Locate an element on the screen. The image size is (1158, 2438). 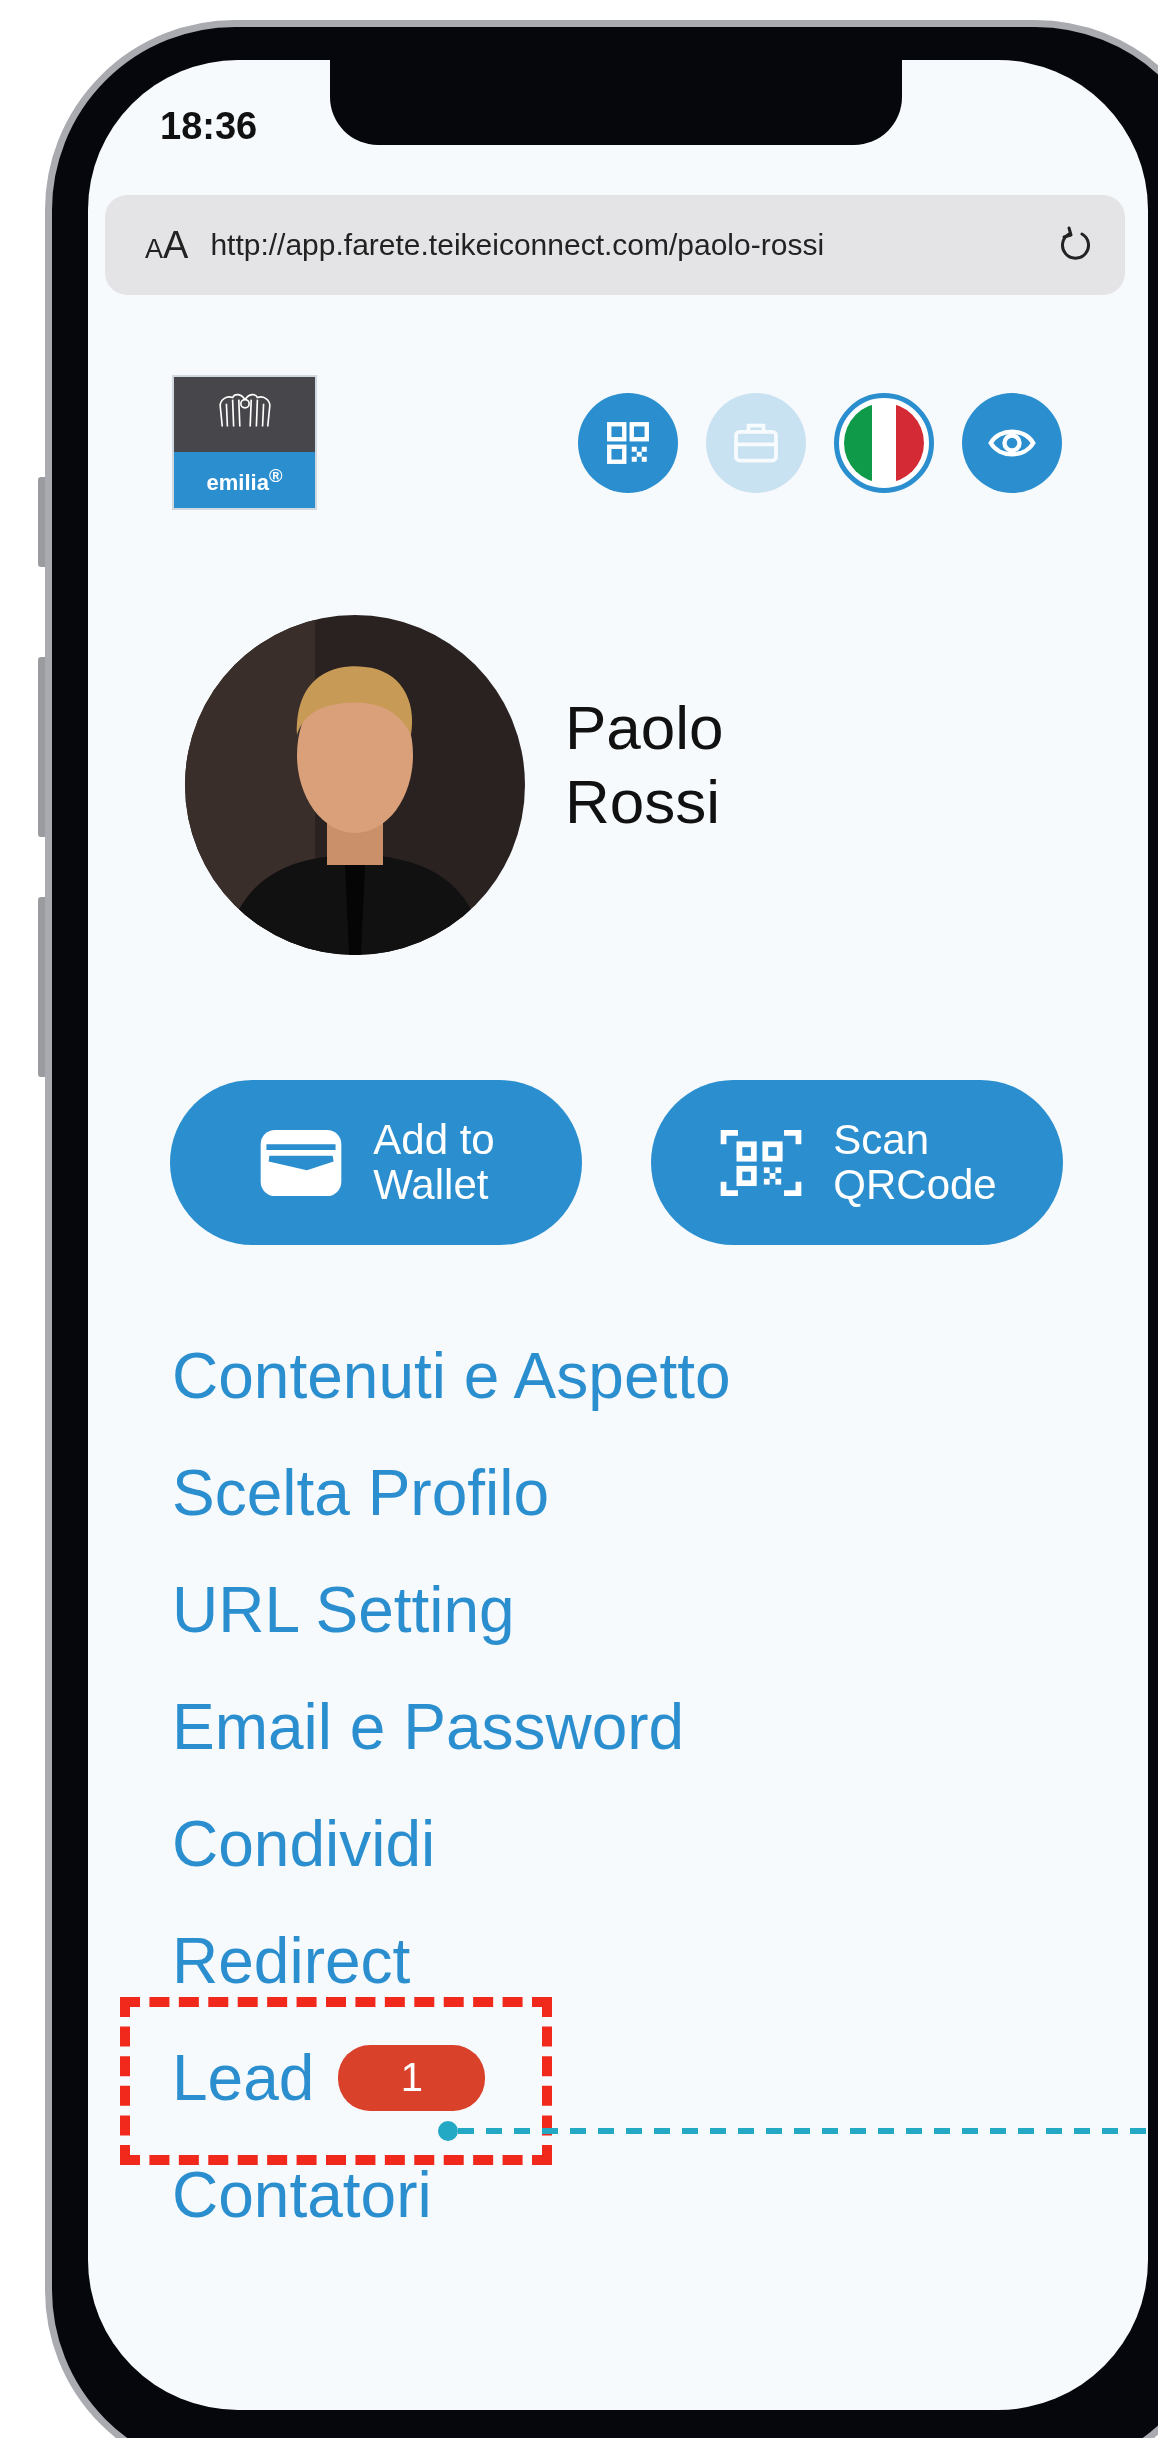
address-bar: AA http://app.farete.teikeiconnect.com/paolo-rossi is located at coordinates (615, 245).